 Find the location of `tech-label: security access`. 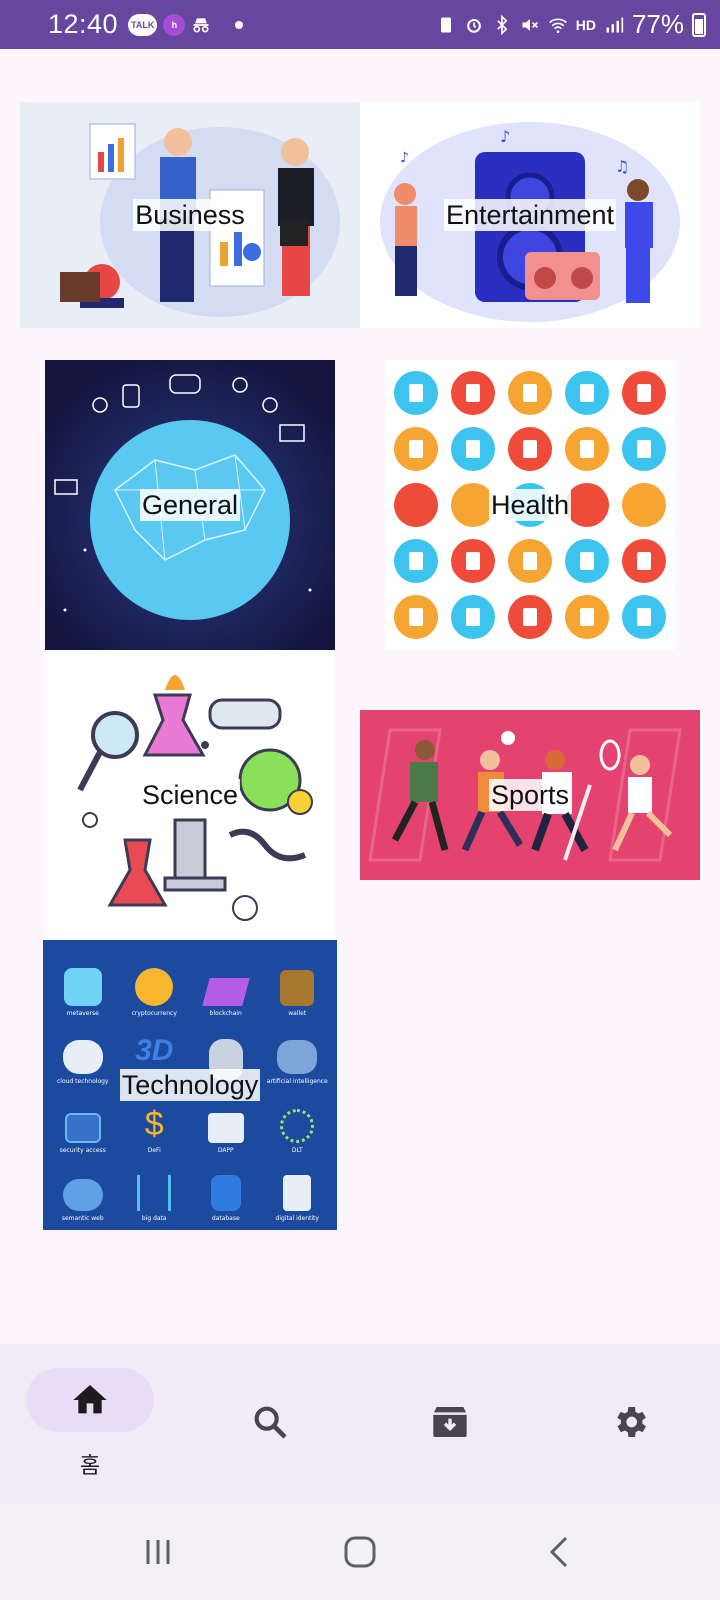

tech-label: security access is located at coordinates (82, 1150).